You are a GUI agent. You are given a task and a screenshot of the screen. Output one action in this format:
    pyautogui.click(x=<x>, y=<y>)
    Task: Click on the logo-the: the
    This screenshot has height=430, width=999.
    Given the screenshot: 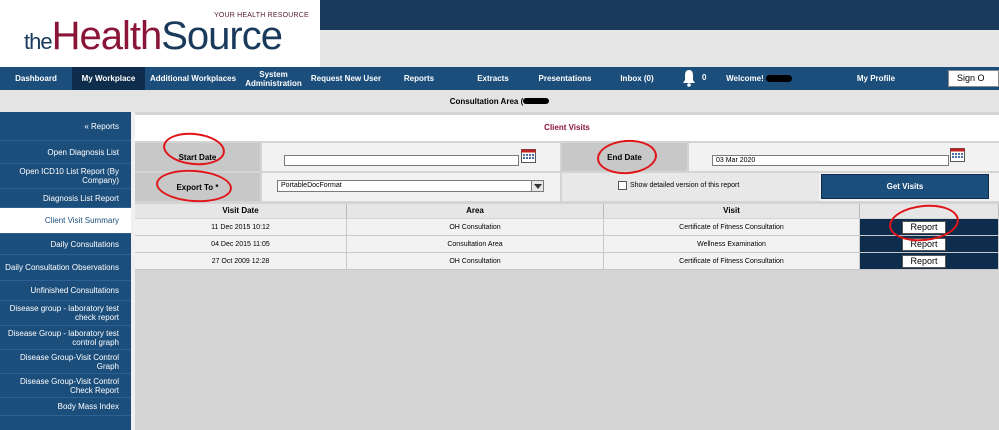 What is the action you would take?
    pyautogui.click(x=38, y=41)
    